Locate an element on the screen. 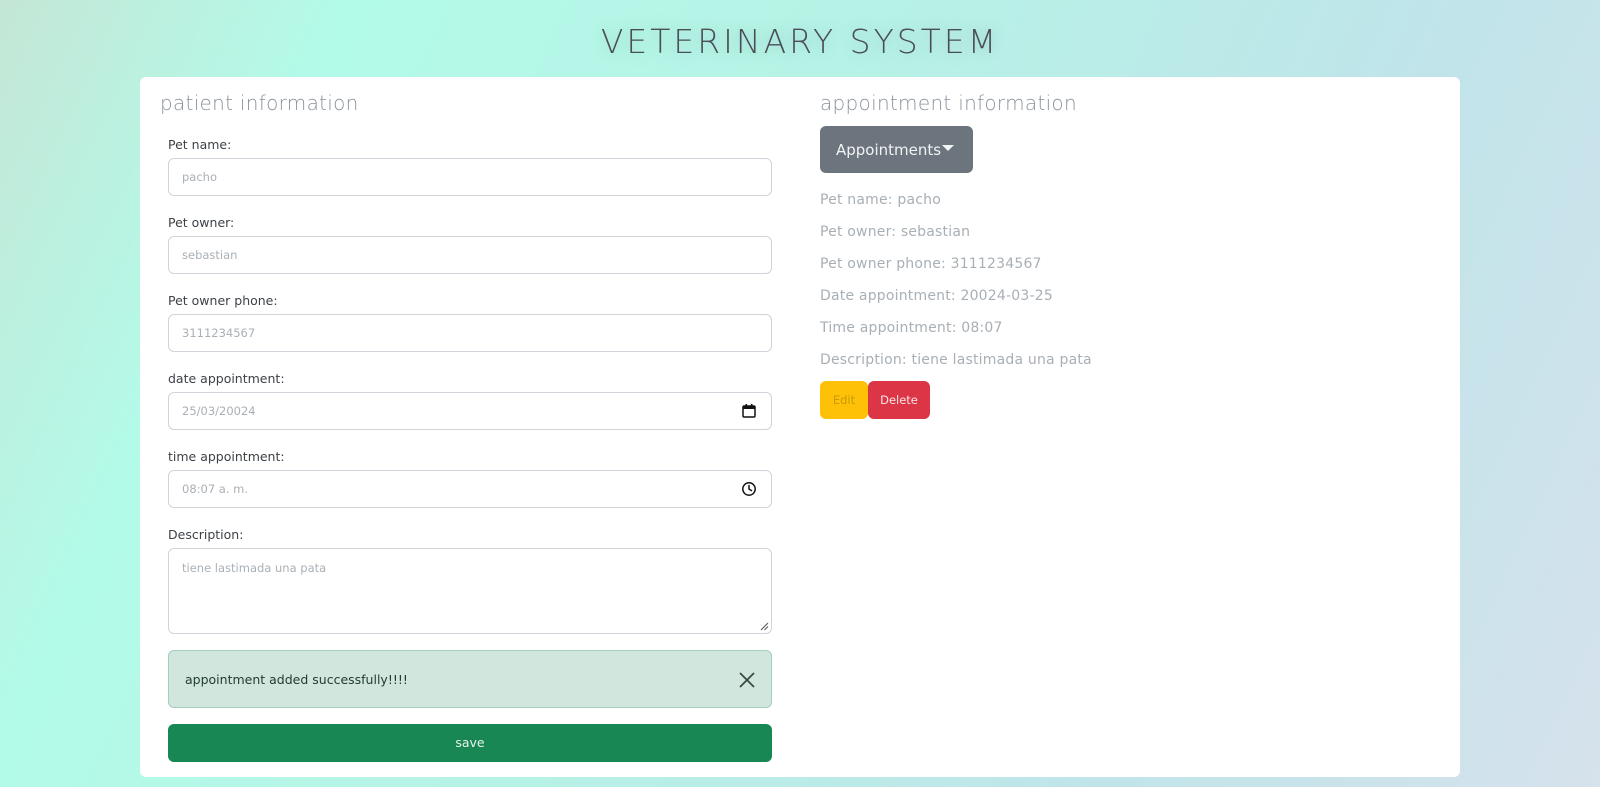  pet-owner-input: sebastian is located at coordinates (470, 255).